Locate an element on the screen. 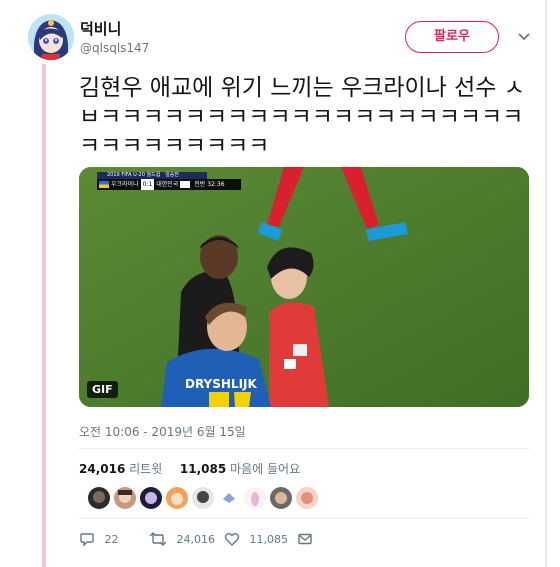 This screenshot has height=567, width=560. team-left: 우크라이나 is located at coordinates (125, 184).